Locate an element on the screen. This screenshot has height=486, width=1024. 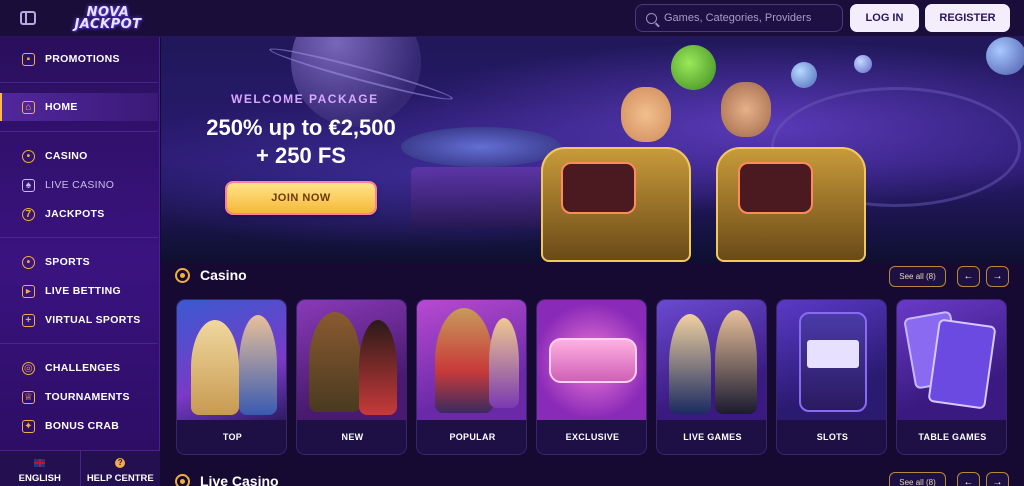
category-card-top: TOP is located at coordinates (231, 377).